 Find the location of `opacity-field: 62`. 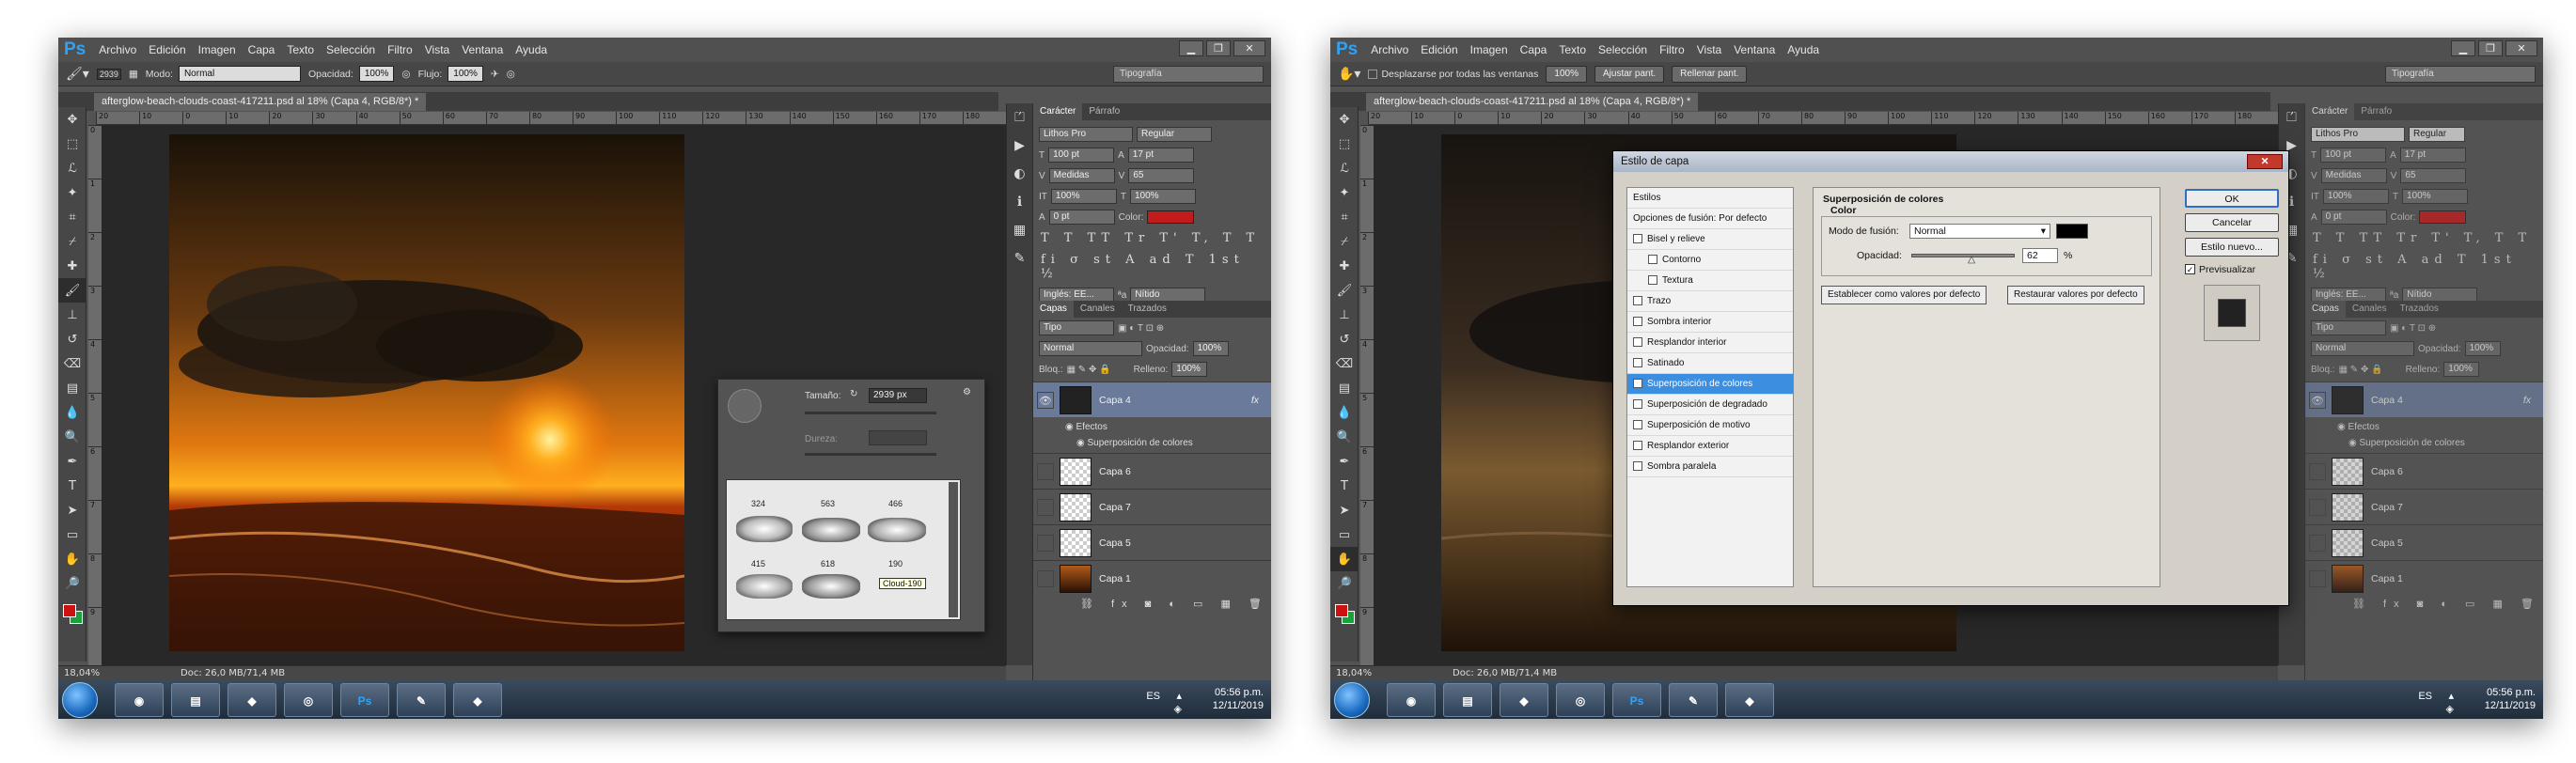

opacity-field: 62 is located at coordinates (2040, 256).